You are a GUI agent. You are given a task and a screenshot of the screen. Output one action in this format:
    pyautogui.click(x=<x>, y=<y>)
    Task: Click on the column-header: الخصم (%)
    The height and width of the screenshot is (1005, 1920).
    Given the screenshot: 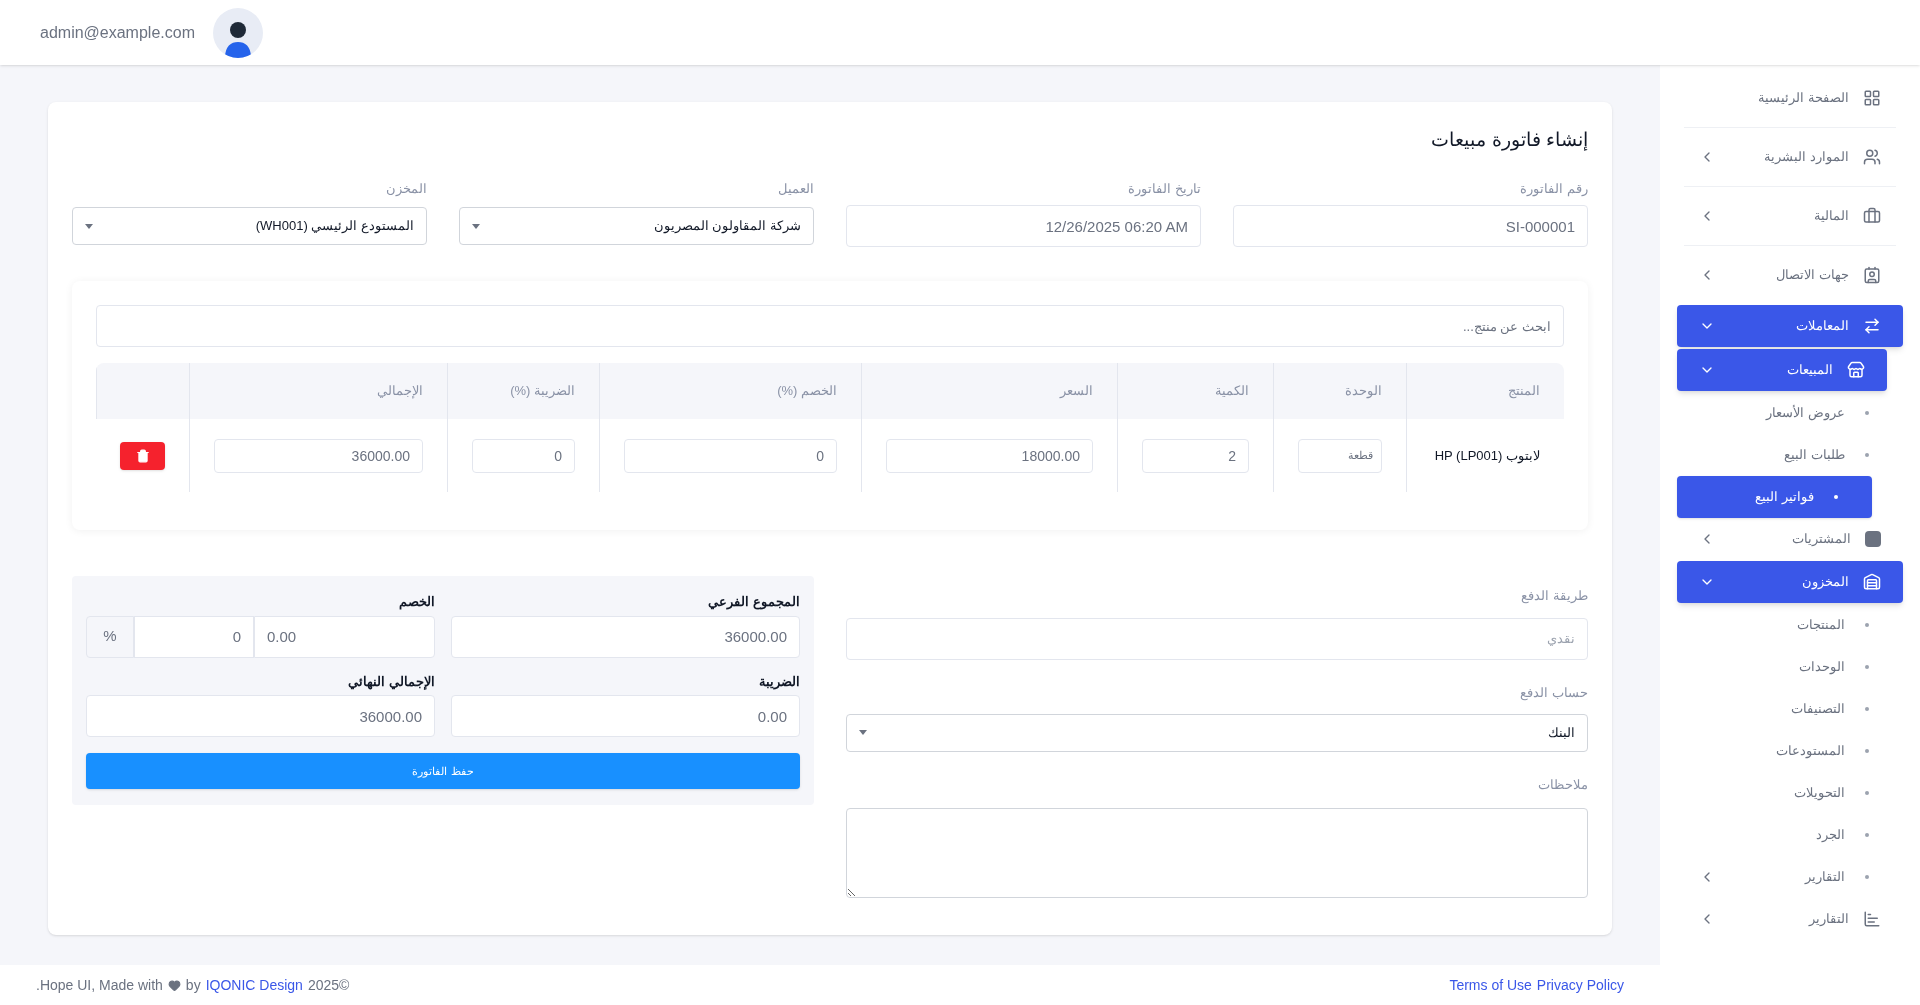 What is the action you would take?
    pyautogui.click(x=807, y=391)
    